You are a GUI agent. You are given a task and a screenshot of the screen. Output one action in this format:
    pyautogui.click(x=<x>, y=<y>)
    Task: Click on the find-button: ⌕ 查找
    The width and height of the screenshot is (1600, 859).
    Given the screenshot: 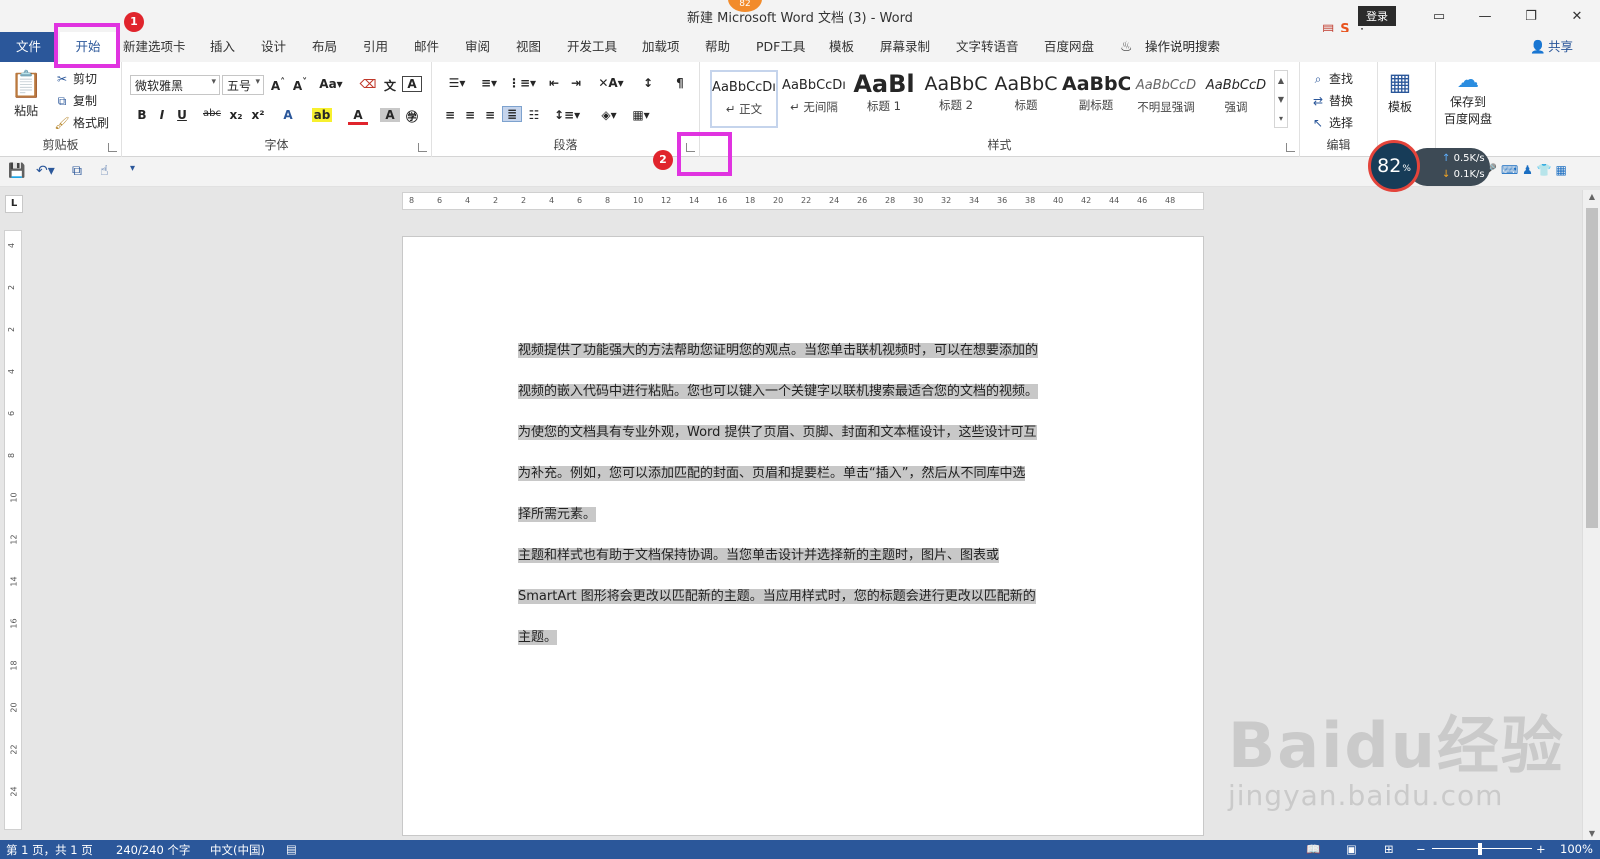 What is the action you would take?
    pyautogui.click(x=1331, y=78)
    